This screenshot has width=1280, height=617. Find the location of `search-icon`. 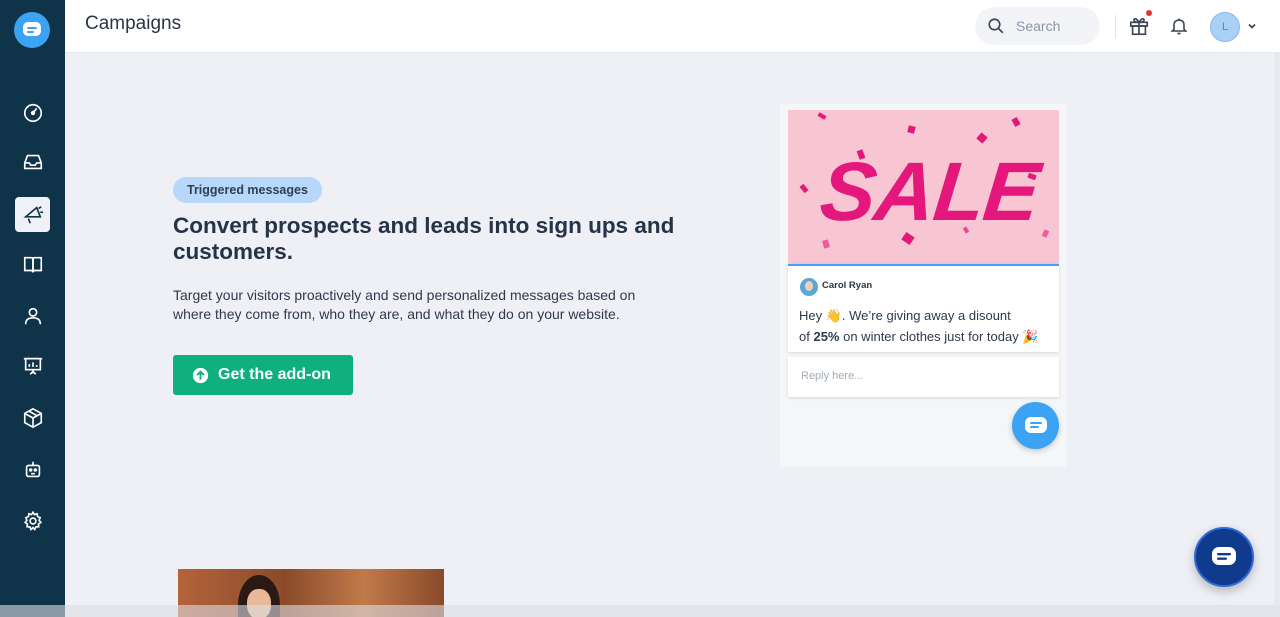

search-icon is located at coordinates (996, 26).